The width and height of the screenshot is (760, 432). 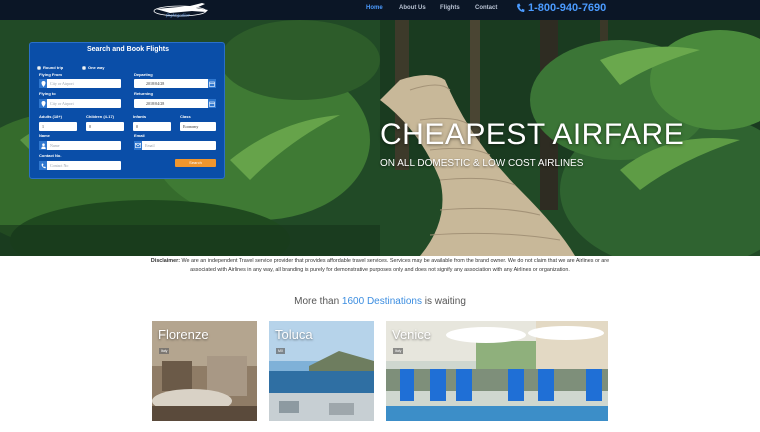 I want to click on flying-to-placeholder: City or Airport, so click(x=62, y=103).